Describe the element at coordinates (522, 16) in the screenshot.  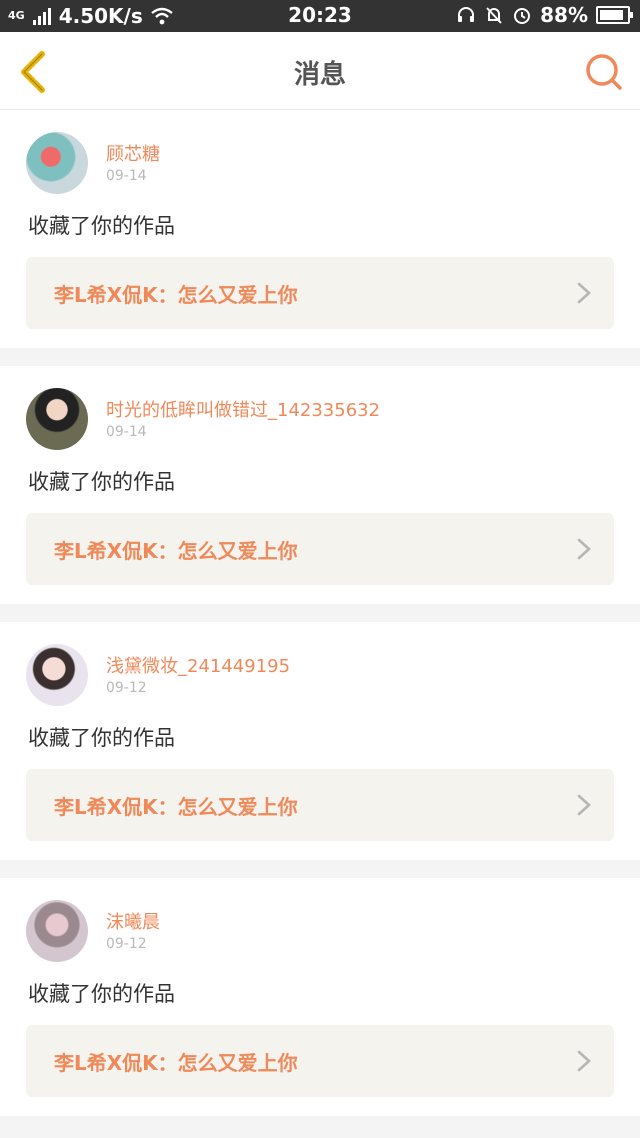
I see `alarm-icon` at that location.